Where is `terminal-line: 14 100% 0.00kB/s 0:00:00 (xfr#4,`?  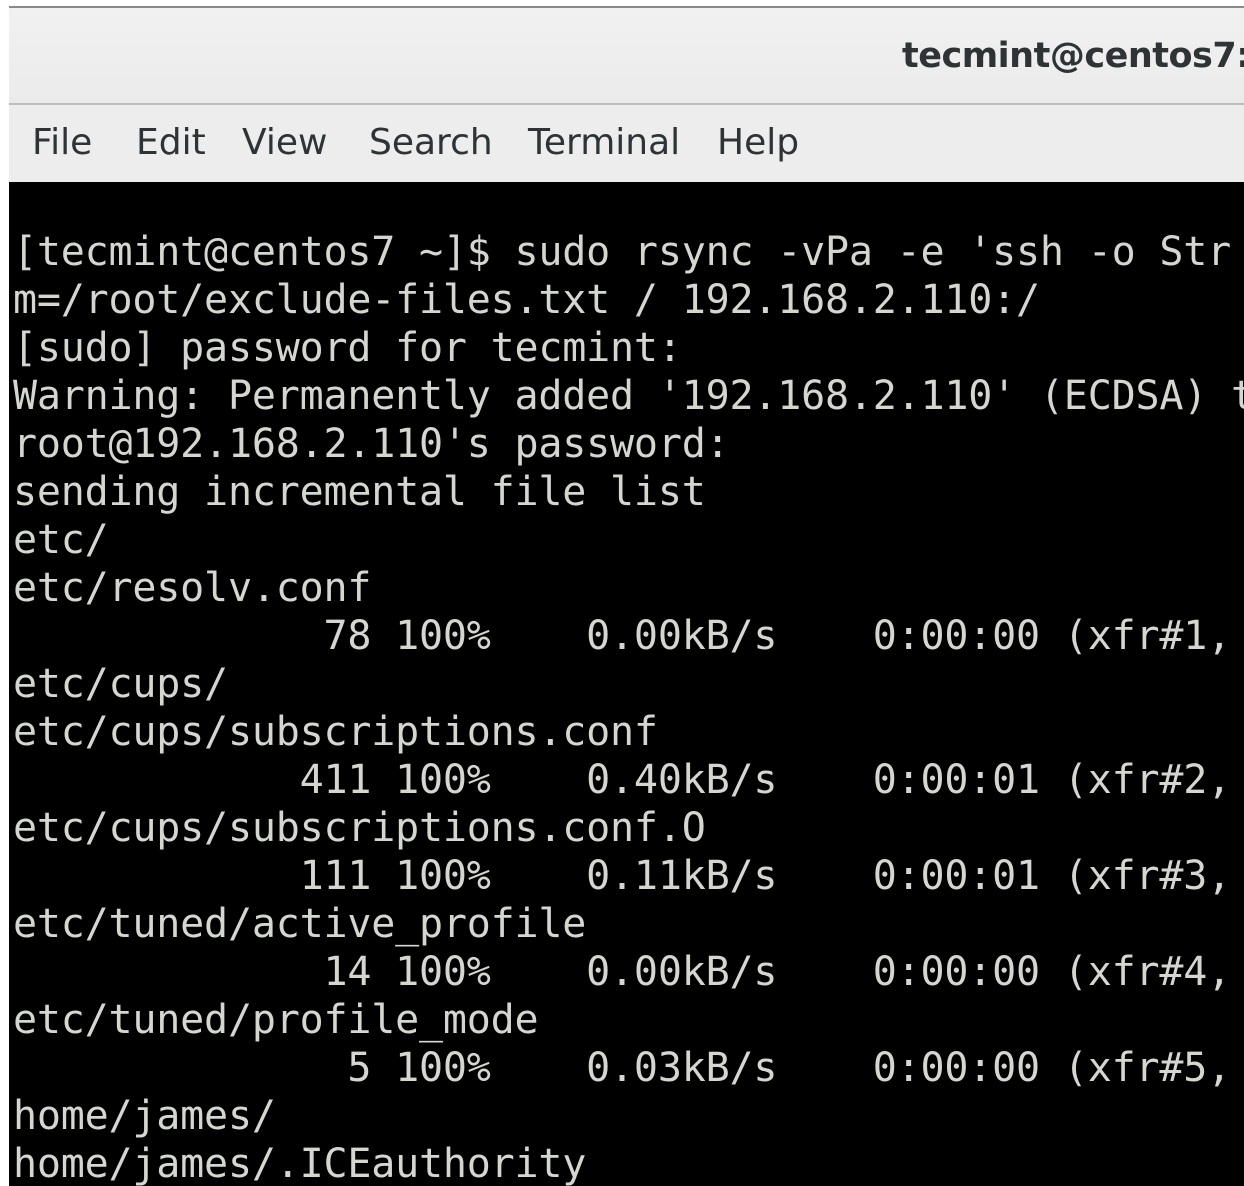 terminal-line: 14 100% 0.00kB/s 0:00:00 (xfr#4, is located at coordinates (622, 972).